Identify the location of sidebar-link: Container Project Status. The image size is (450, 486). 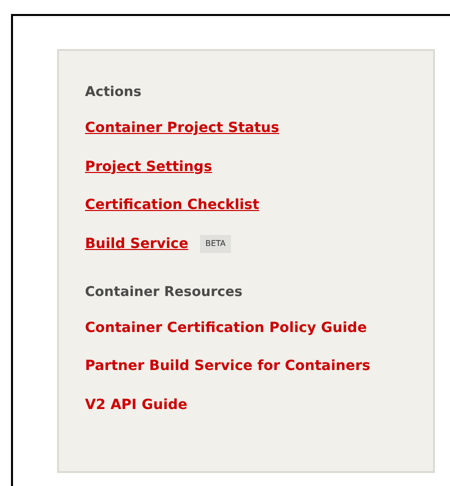
(182, 128).